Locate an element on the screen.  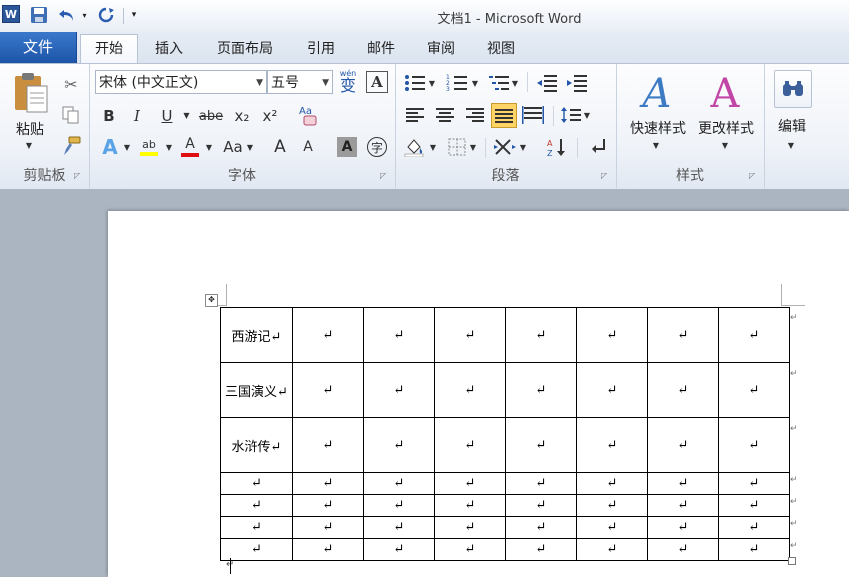
align-center-icon is located at coordinates (445, 115).